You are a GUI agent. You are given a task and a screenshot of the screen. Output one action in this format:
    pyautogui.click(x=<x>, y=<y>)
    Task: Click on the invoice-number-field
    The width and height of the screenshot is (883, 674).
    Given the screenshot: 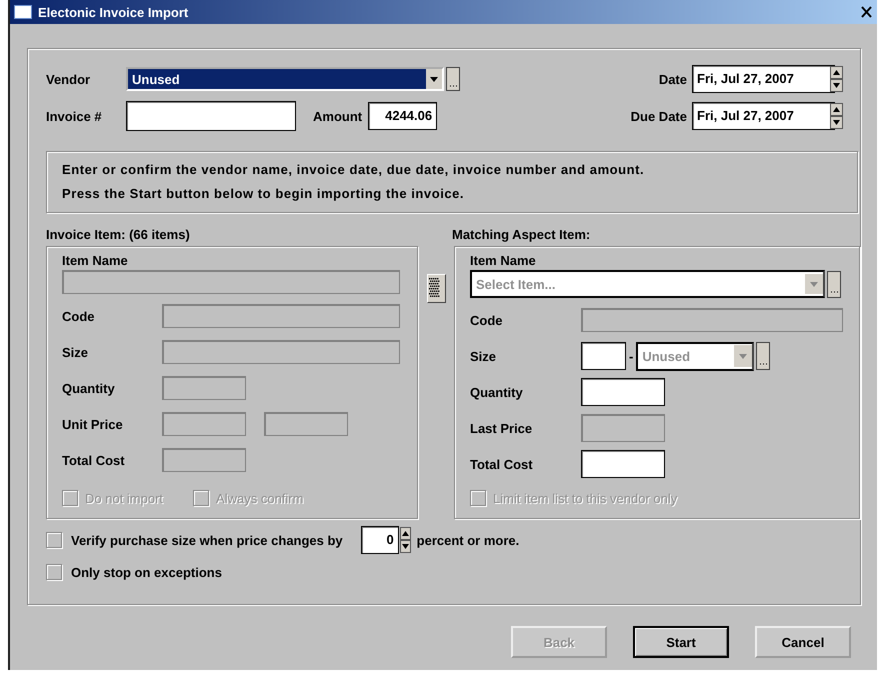 What is the action you would take?
    pyautogui.click(x=211, y=116)
    